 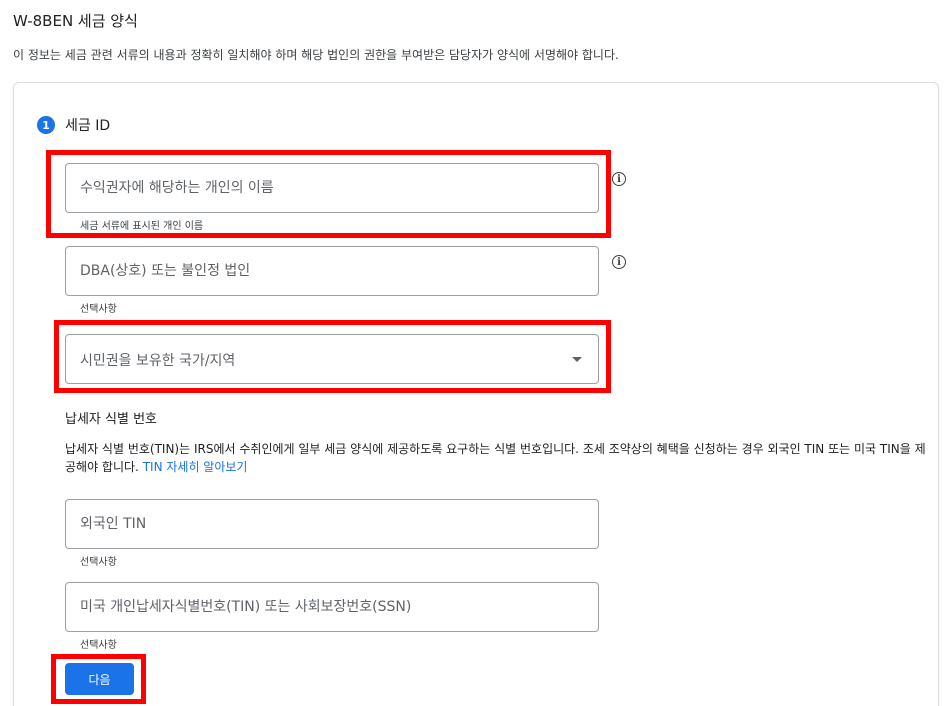 I want to click on dba-name-field, so click(x=332, y=271).